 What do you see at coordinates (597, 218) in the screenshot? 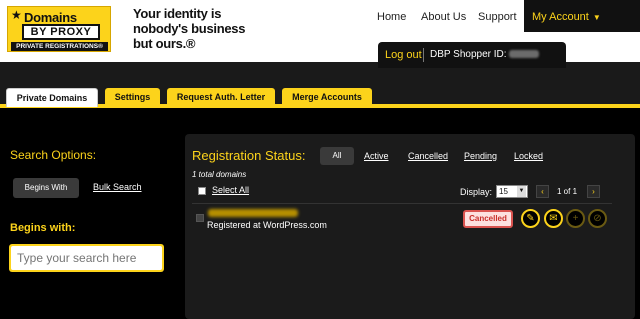
I see `cancel-icon: ⊘` at bounding box center [597, 218].